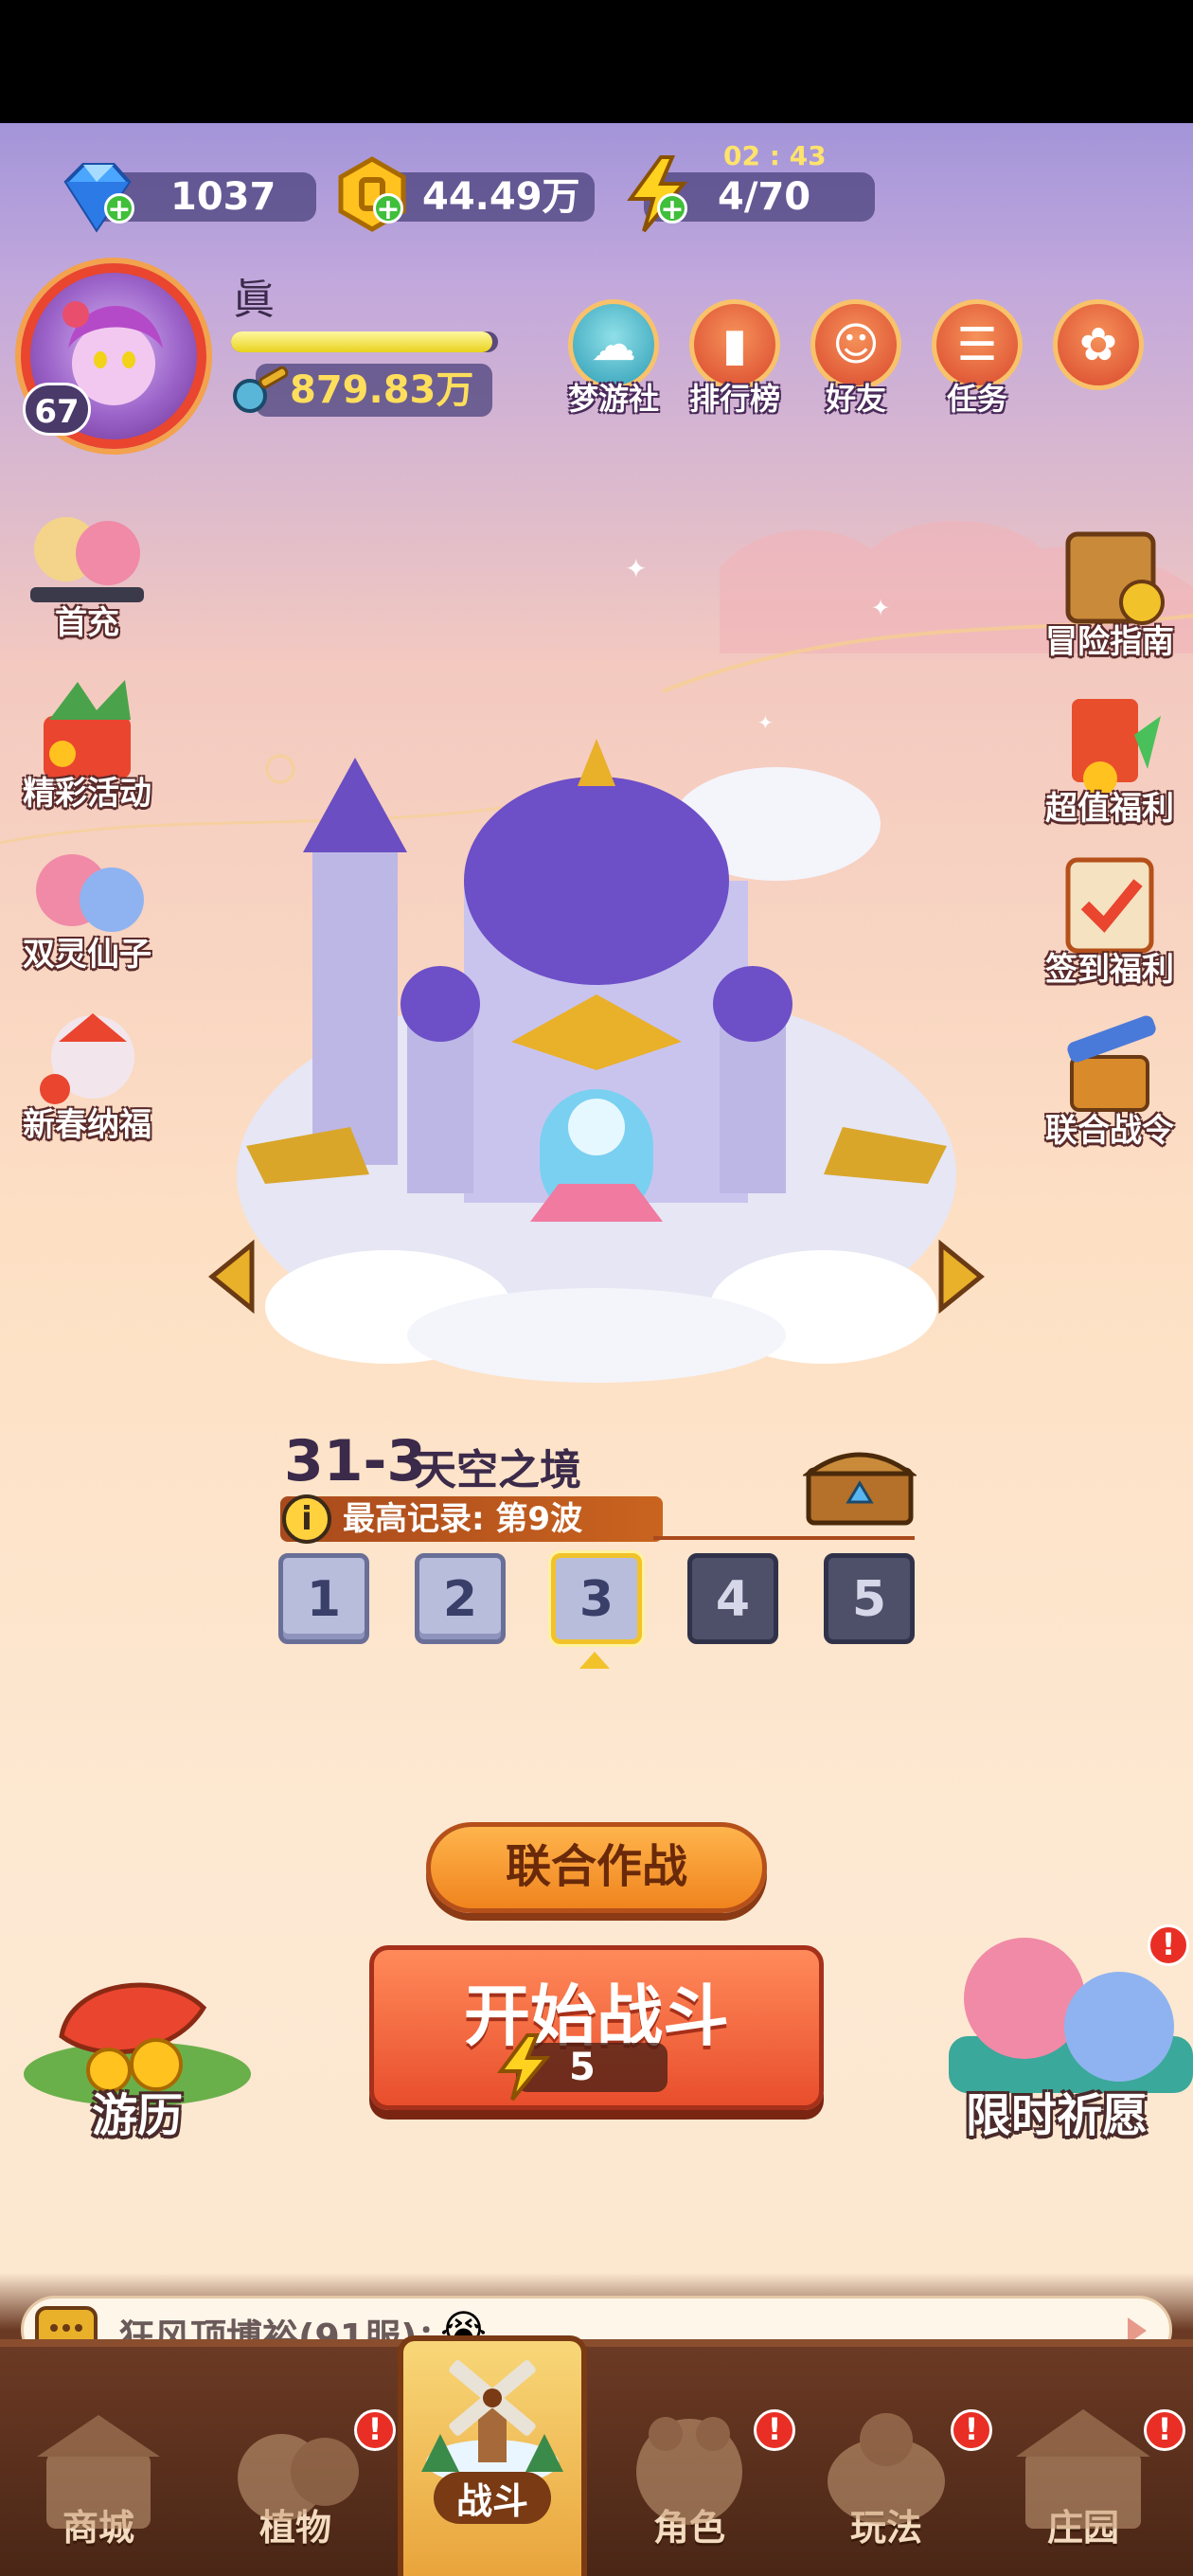 The image size is (1193, 2576). Describe the element at coordinates (596, 1598) in the screenshot. I see `wave-3: 3` at that location.